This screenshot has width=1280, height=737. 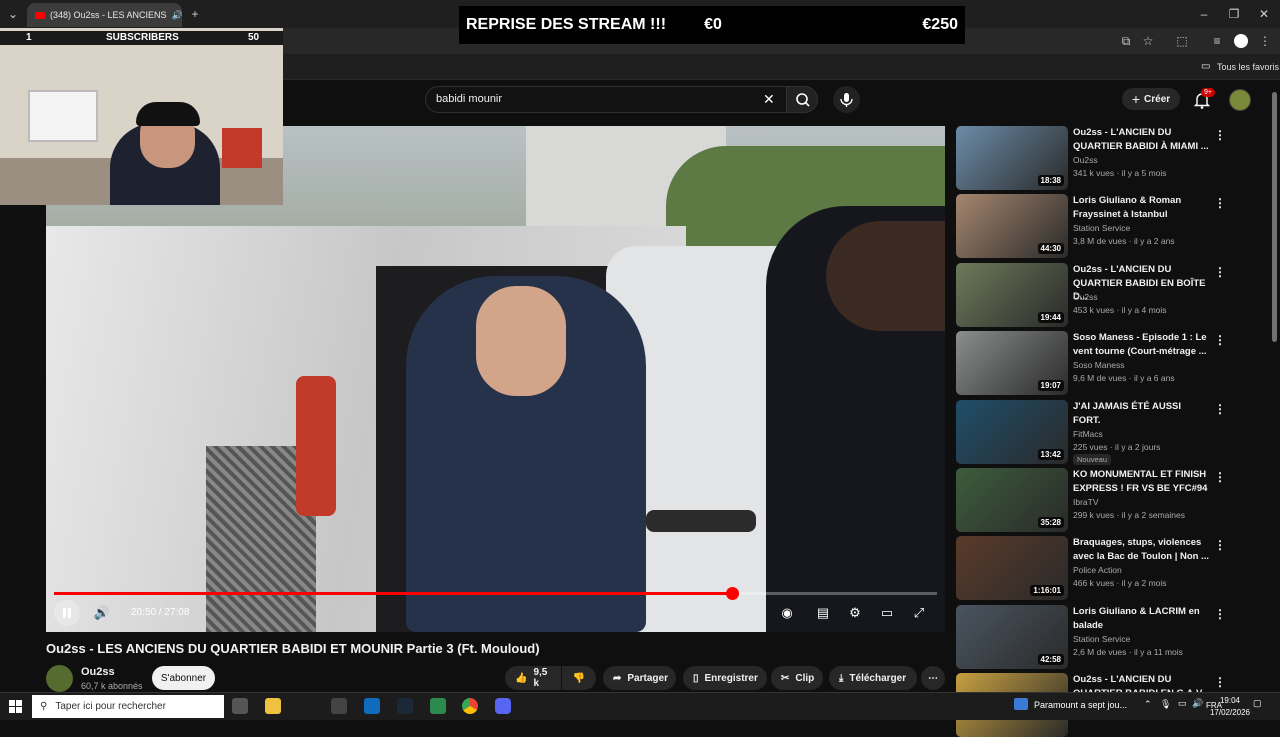 I want to click on account-avatar, so click(x=1240, y=100).